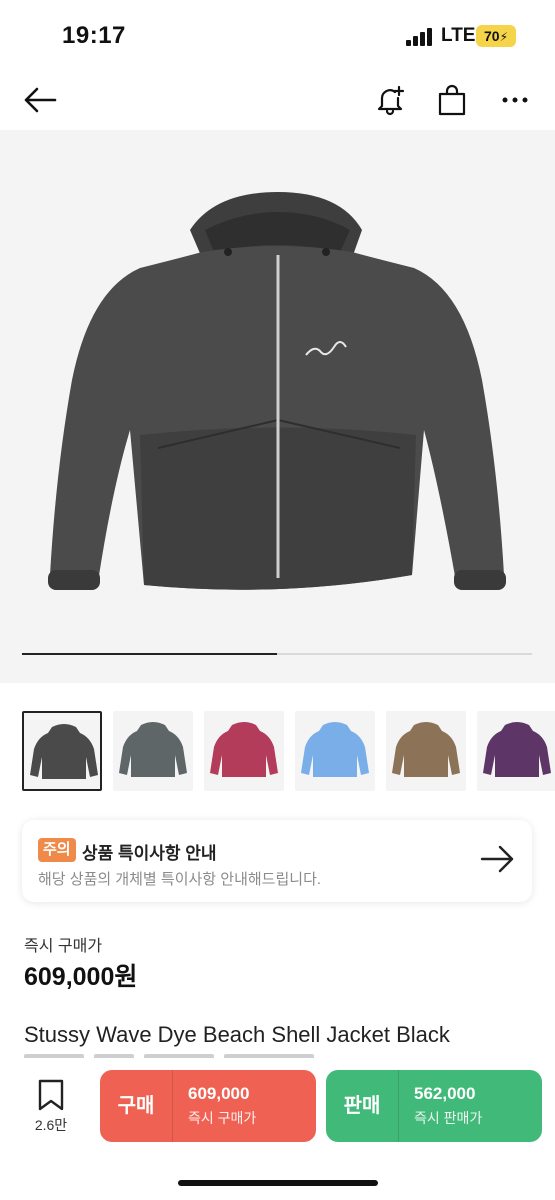 The height and width of the screenshot is (1200, 555). I want to click on carousel-progress, so click(277, 654).